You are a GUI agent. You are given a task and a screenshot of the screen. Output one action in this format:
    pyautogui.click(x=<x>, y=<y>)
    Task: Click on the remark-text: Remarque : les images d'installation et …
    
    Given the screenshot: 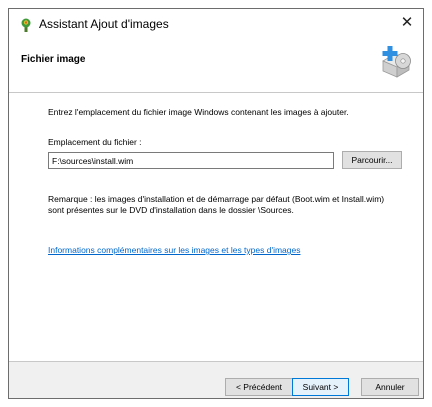 What is the action you would take?
    pyautogui.click(x=216, y=204)
    